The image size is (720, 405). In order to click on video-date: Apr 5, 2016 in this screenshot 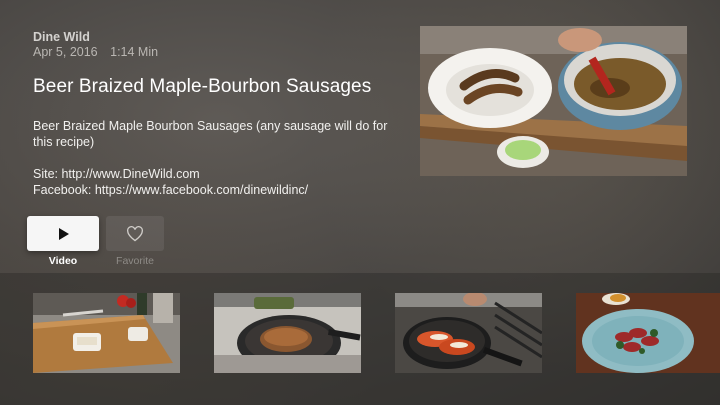, I will do `click(65, 52)`.